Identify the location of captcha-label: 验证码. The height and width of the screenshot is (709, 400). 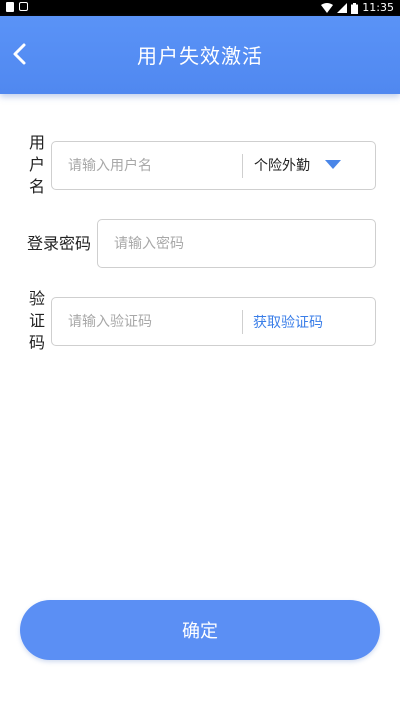
(36, 320).